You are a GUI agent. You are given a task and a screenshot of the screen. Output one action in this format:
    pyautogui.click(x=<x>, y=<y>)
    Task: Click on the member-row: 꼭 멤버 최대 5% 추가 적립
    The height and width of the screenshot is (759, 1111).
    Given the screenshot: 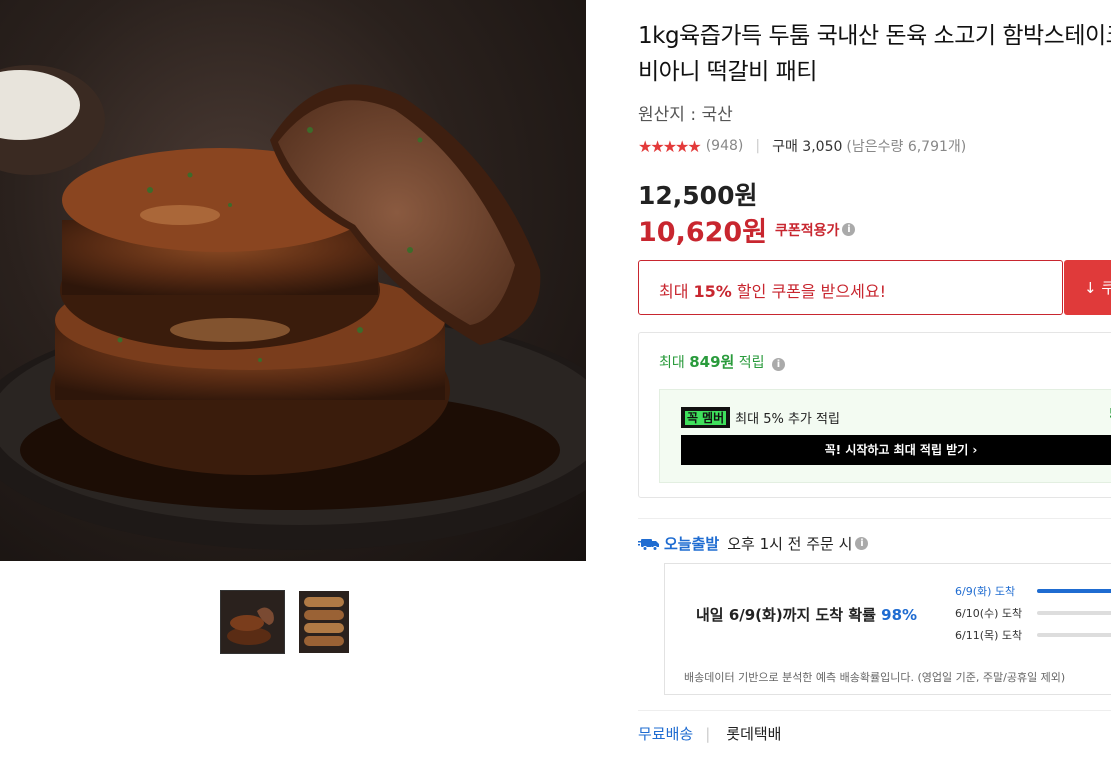 What is the action you would take?
    pyautogui.click(x=760, y=417)
    